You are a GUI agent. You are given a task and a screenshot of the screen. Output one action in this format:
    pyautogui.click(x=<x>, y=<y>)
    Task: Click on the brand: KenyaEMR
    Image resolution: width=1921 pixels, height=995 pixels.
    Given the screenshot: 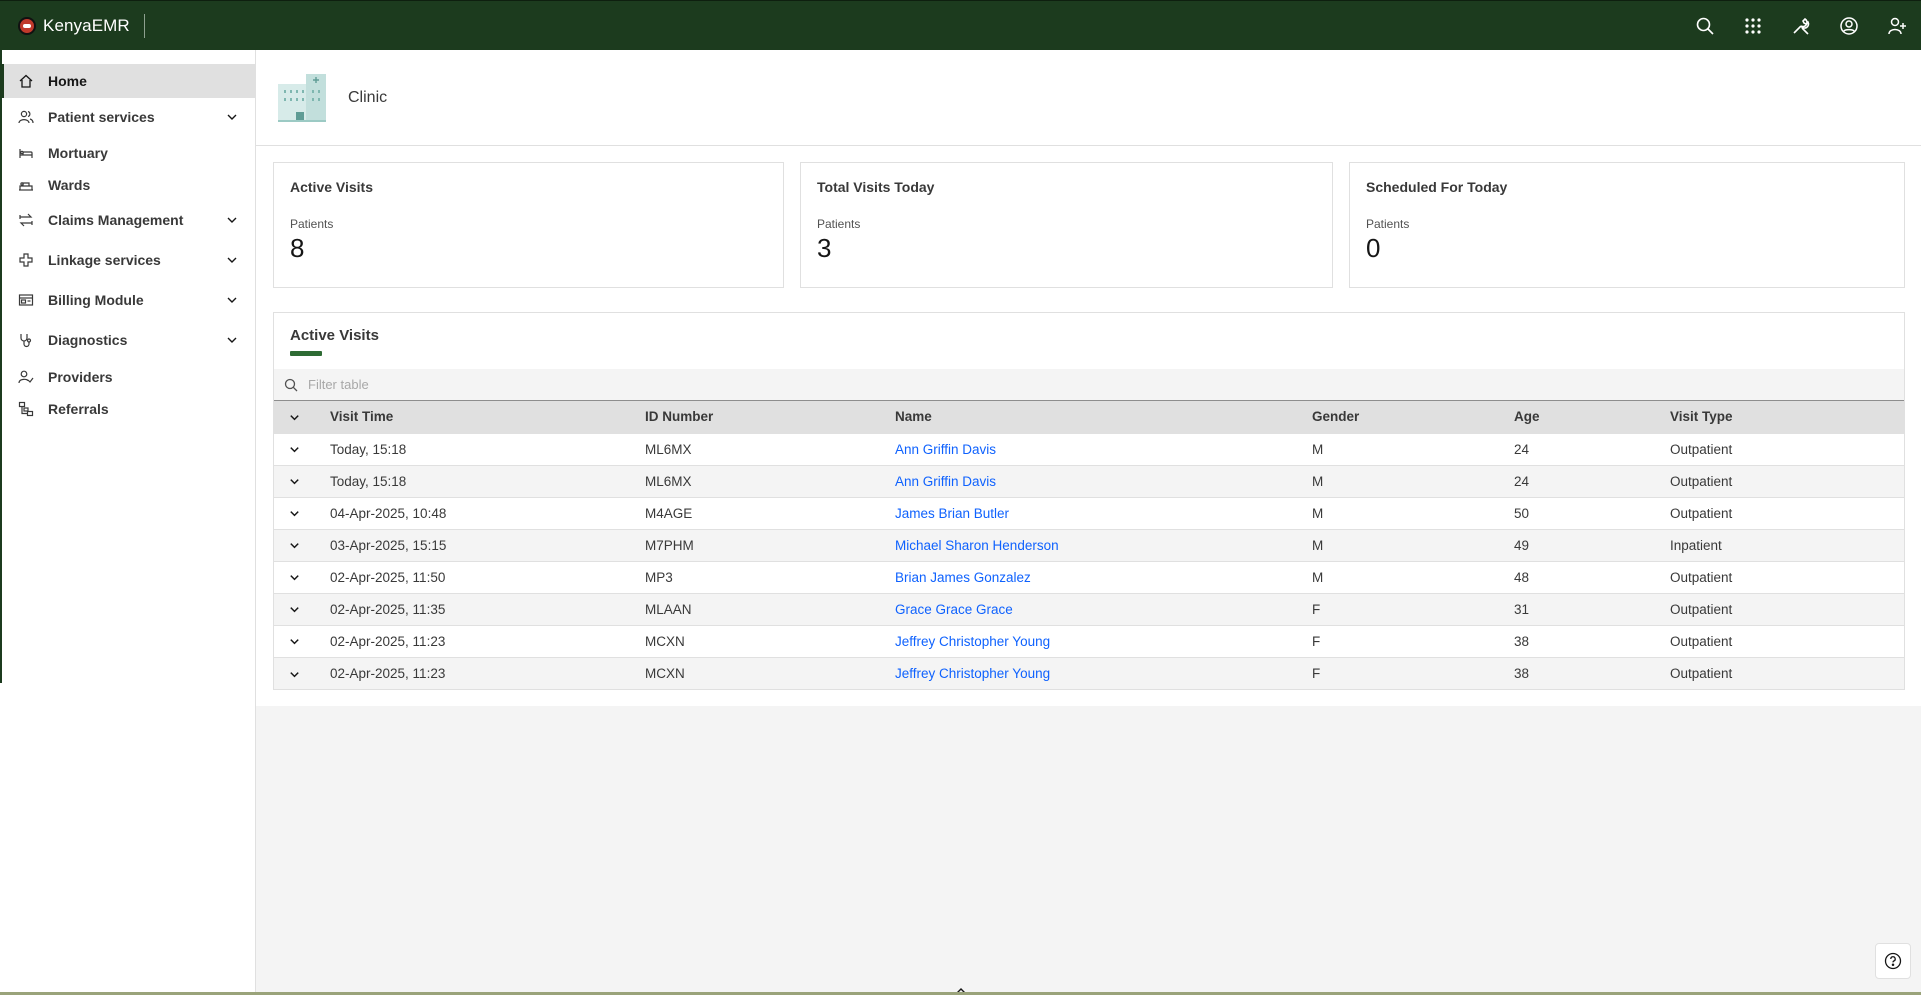 What is the action you would take?
    pyautogui.click(x=72, y=25)
    